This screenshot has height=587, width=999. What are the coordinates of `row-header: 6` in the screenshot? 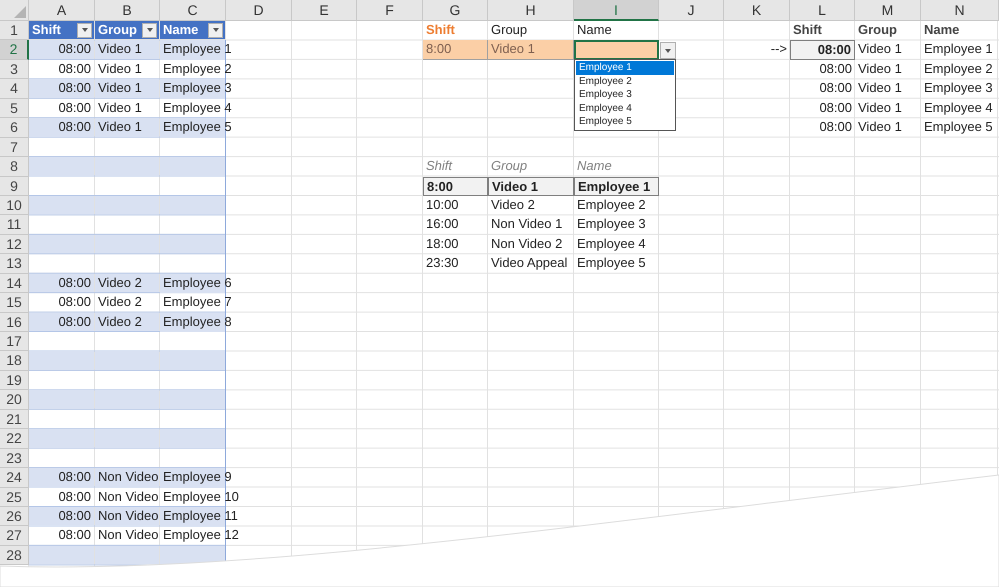 It's located at (14, 128).